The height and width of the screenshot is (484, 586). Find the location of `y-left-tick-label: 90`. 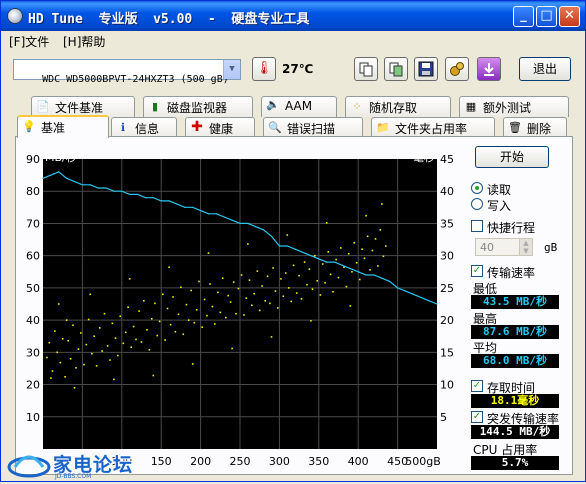

y-left-tick-label: 90 is located at coordinates (33, 159).